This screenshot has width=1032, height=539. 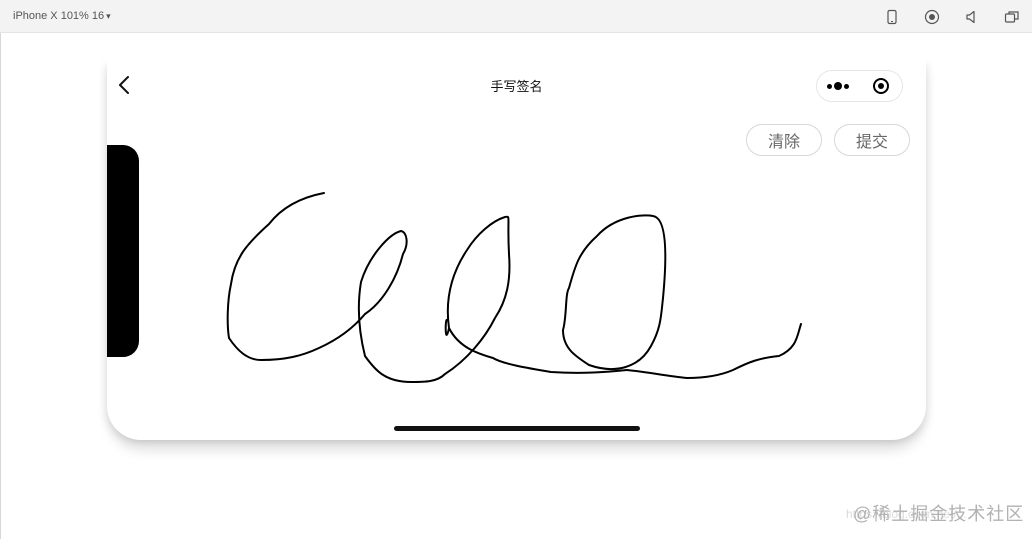 I want to click on close-target-icon, so click(x=880, y=86).